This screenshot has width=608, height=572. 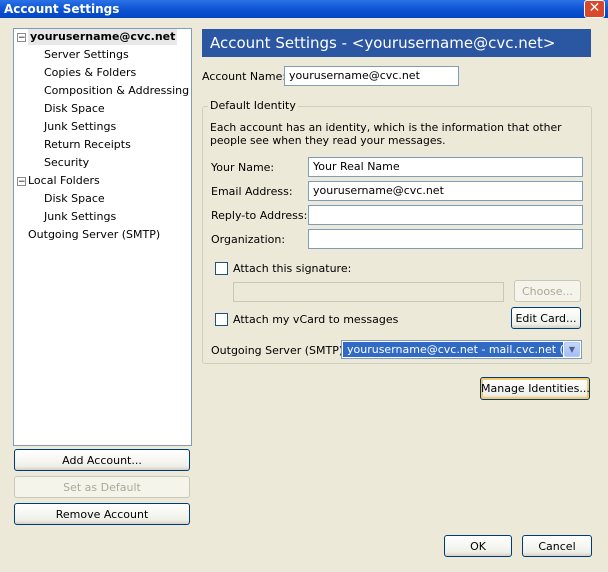 What do you see at coordinates (279, 350) in the screenshot?
I see `smtp-label: Outgoing Server (SMTP):` at bounding box center [279, 350].